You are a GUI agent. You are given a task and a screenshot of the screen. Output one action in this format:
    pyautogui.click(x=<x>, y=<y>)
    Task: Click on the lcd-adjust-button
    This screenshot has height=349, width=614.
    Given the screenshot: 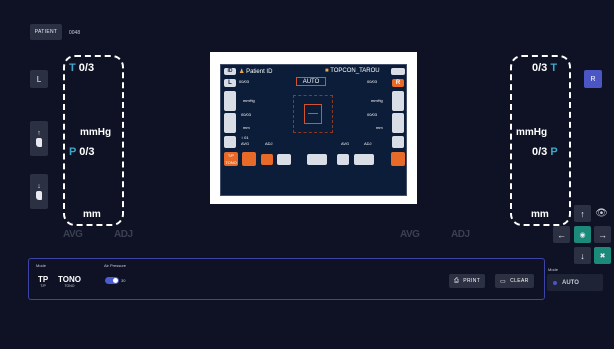 What is the action you would take?
    pyautogui.click(x=343, y=159)
    